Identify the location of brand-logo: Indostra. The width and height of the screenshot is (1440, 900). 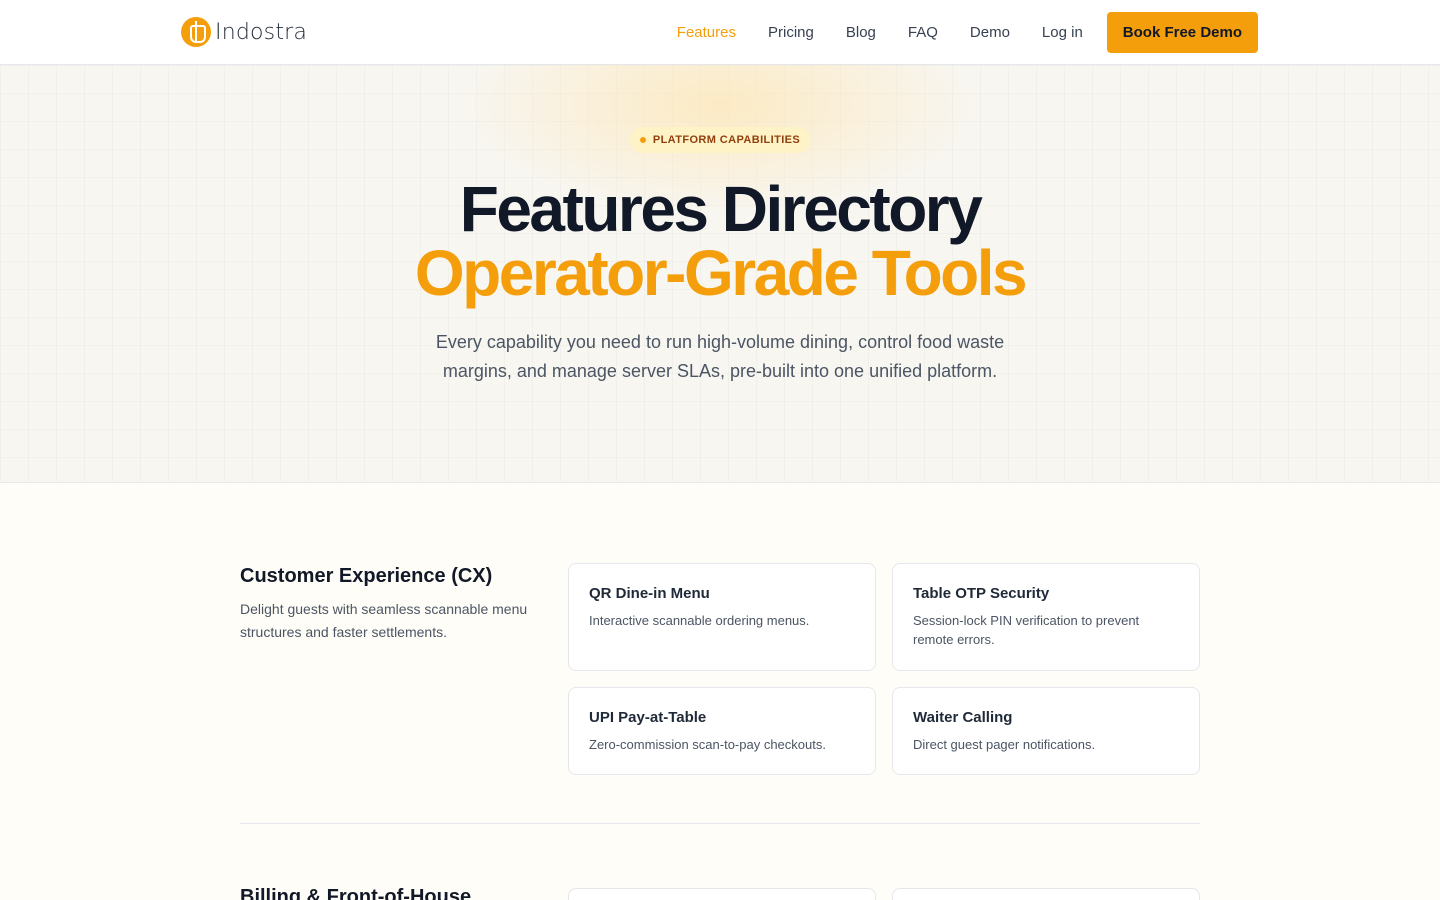
(244, 32).